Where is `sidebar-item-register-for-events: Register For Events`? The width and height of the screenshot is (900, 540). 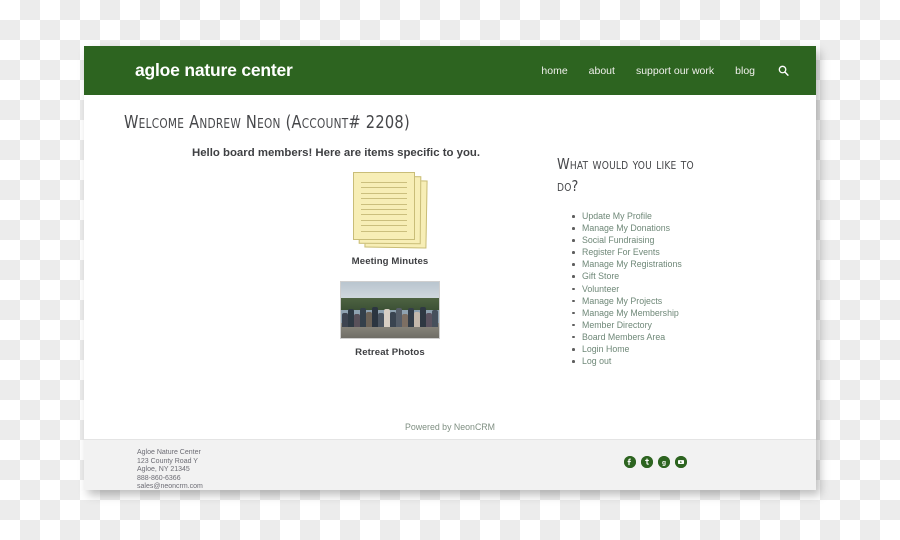
sidebar-item-register-for-events: Register For Events is located at coordinates (674, 252).